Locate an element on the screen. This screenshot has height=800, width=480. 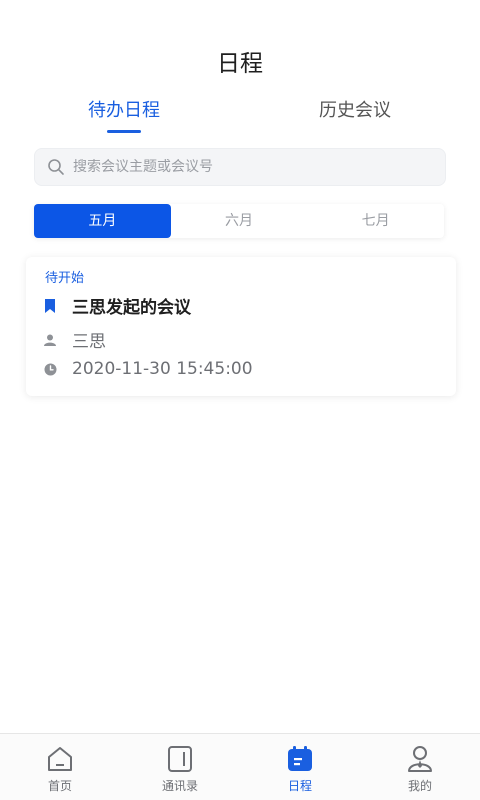
active-tab-indicator is located at coordinates (124, 131).